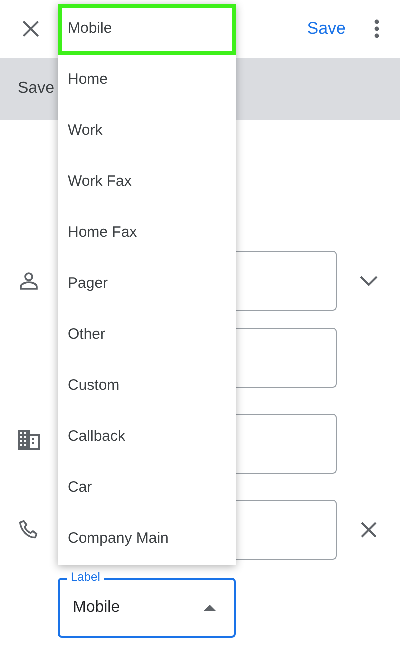  Describe the element at coordinates (29, 530) in the screenshot. I see `phone-icon` at that location.